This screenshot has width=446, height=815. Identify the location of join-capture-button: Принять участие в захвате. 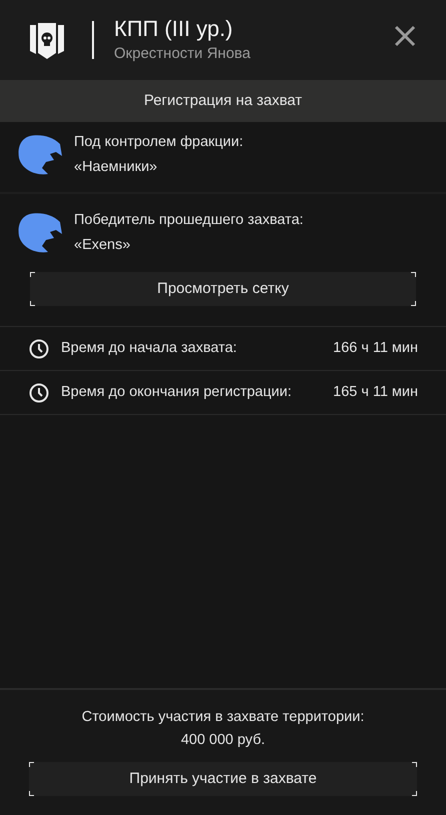
(223, 779).